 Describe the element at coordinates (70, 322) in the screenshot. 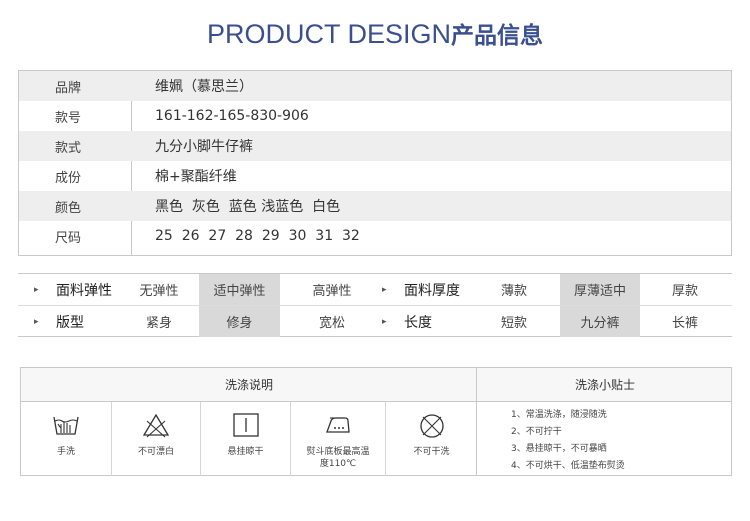

I see `attribute-name: 版型` at that location.